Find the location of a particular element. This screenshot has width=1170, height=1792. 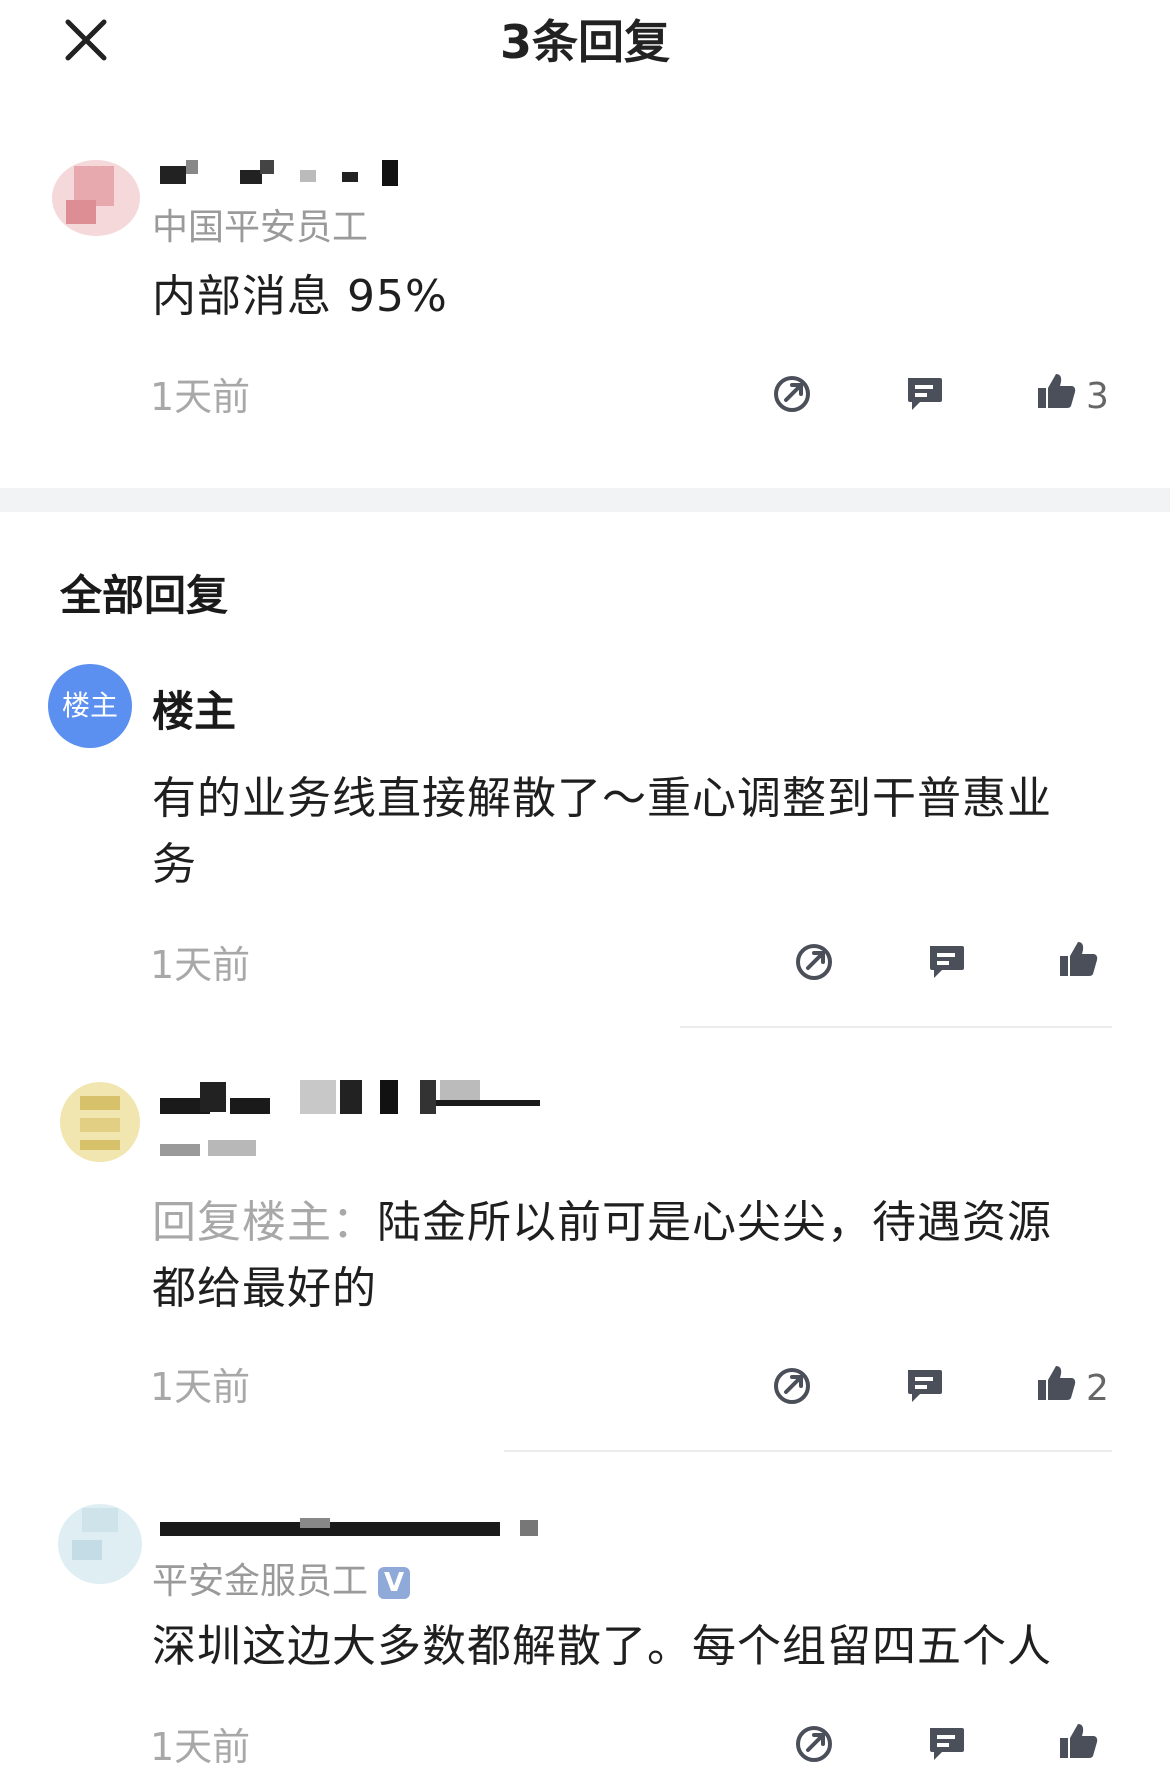

section-title: 全部回复 is located at coordinates (144, 595).